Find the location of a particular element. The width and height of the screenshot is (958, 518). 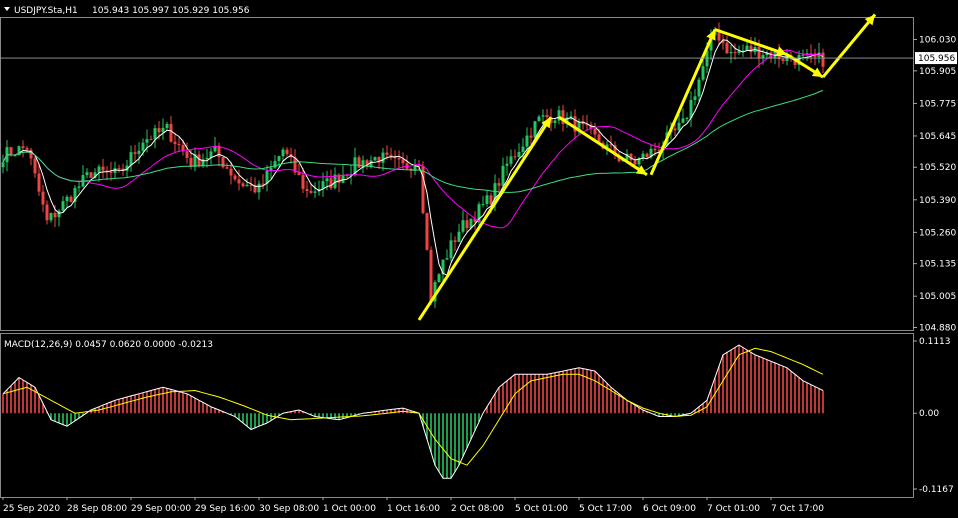

time-label: 5 Oct 17:00 is located at coordinates (605, 509).